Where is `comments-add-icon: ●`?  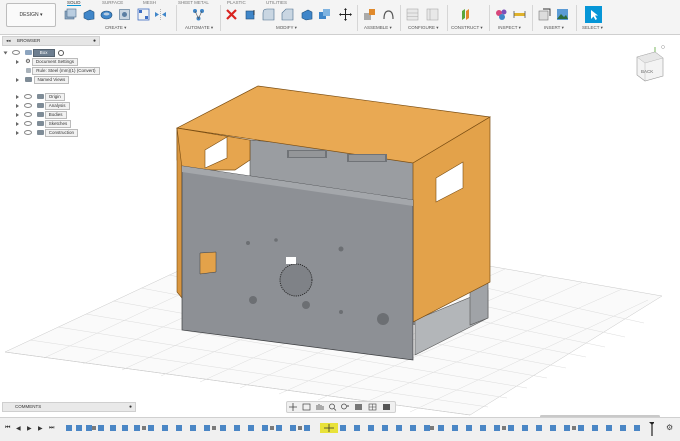
comments-add-icon: ● is located at coordinates (130, 407).